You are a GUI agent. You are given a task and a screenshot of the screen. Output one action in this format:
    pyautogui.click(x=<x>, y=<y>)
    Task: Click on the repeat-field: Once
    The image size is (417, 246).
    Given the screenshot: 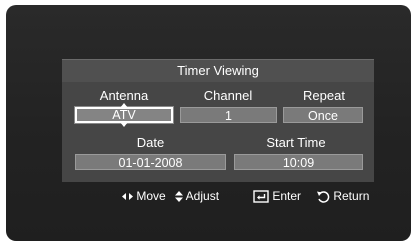 What is the action you would take?
    pyautogui.click(x=323, y=115)
    